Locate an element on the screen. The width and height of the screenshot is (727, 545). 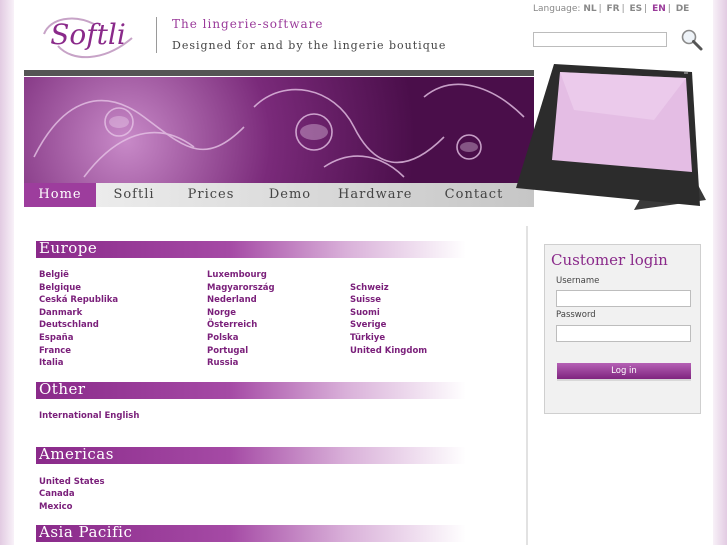
username-label: Username is located at coordinates (578, 281).